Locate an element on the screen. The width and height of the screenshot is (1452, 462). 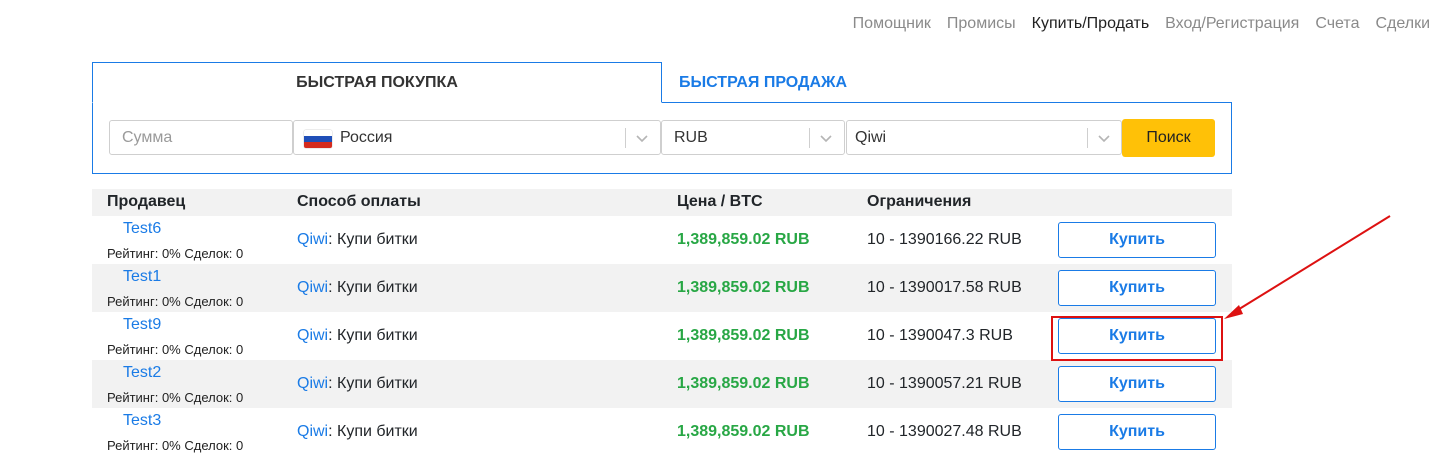
nav-link-assistant: Помощник is located at coordinates (892, 24).